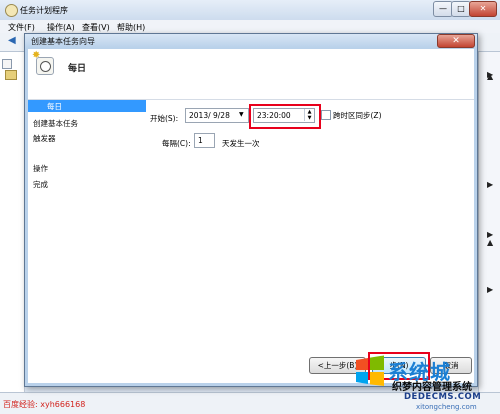 This screenshot has width=500, height=414. Describe the element at coordinates (432, 387) in the screenshot. I see `logo-title-text: 织梦内容管理系统` at that location.